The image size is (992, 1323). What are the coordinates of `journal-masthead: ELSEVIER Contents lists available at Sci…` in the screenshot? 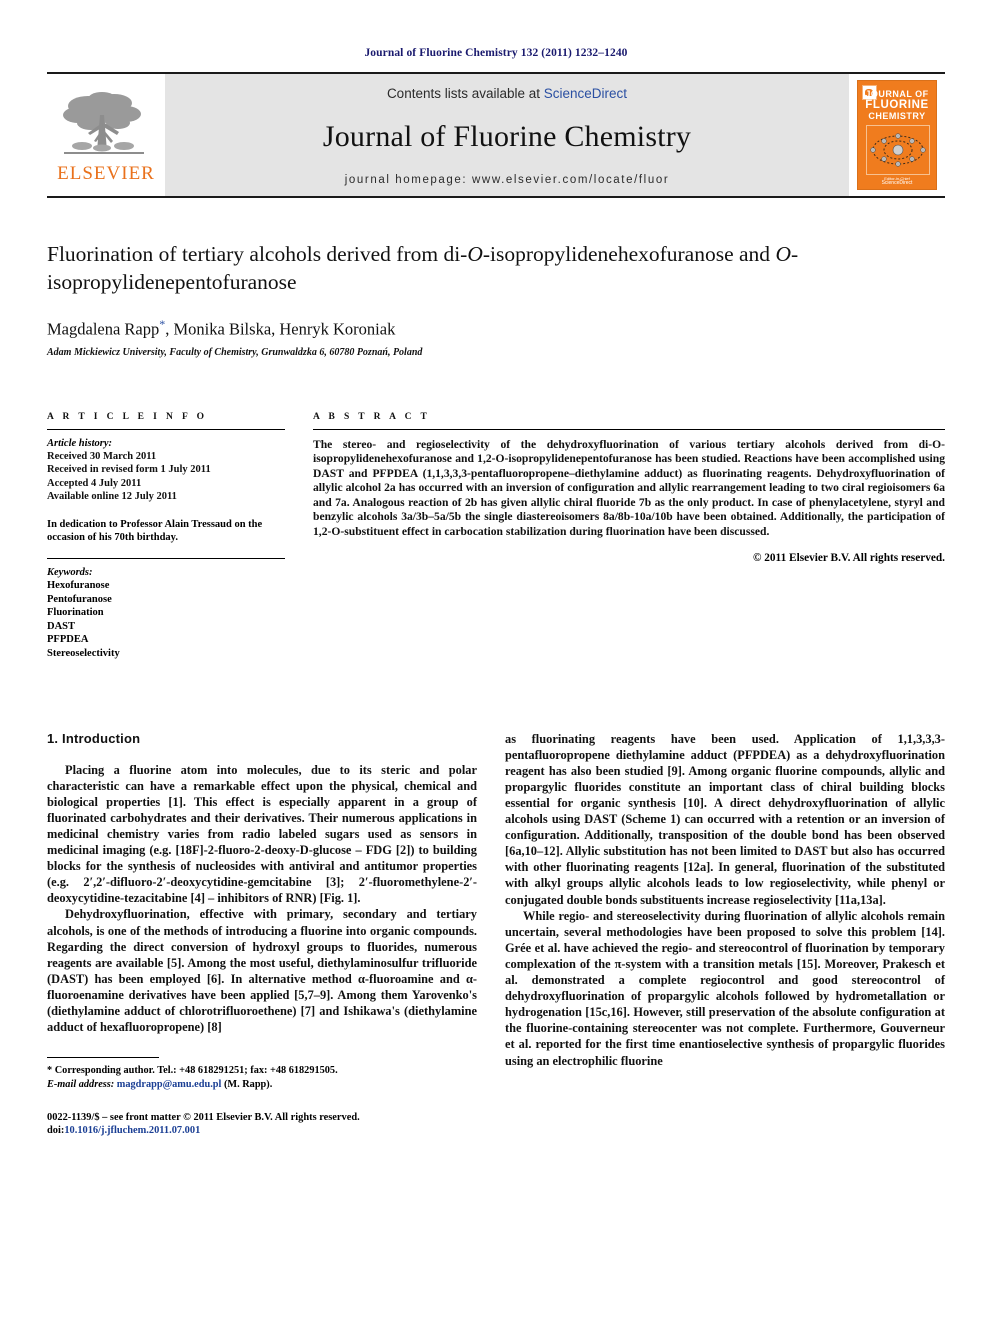 It's located at (496, 135).